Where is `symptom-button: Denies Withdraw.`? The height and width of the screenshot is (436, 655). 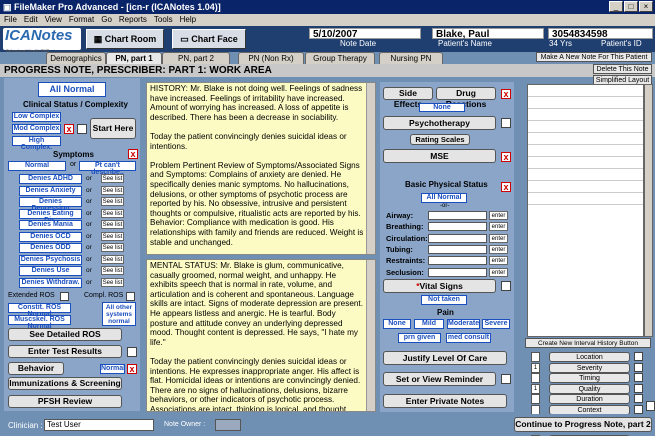
symptom-button: Denies Withdraw. is located at coordinates (50, 282).